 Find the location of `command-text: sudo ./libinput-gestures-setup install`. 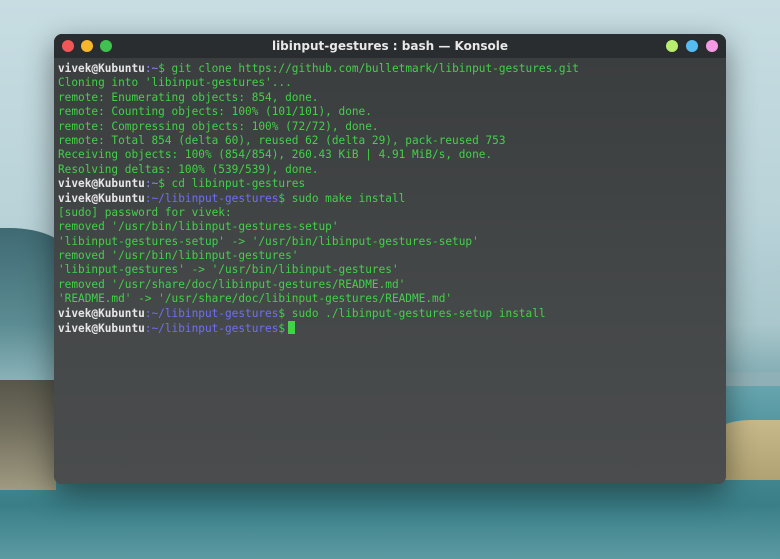

command-text: sudo ./libinput-gestures-setup install is located at coordinates (415, 313).